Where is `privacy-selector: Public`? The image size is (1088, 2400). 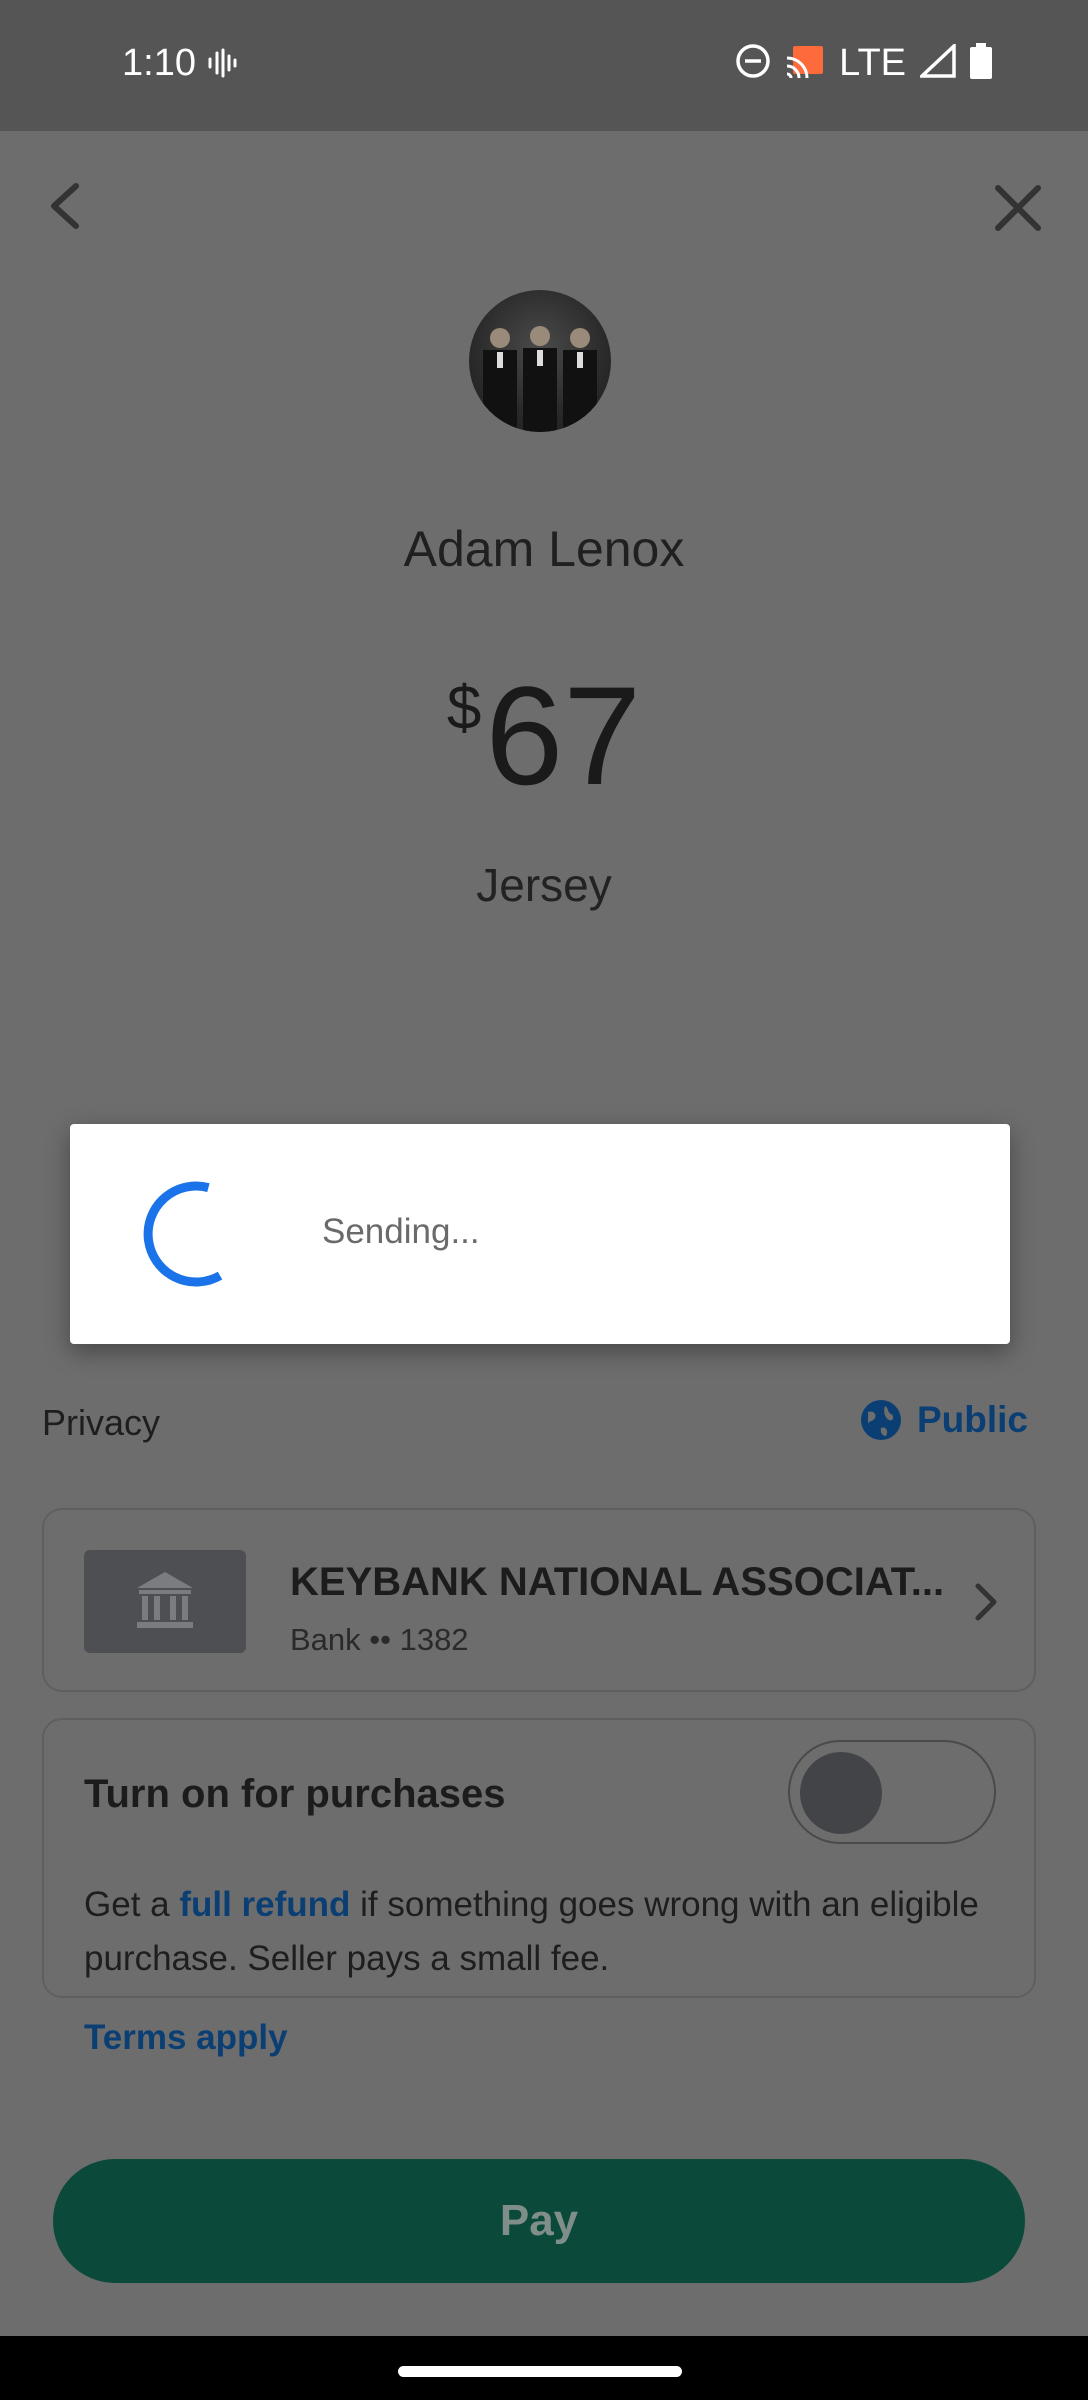
privacy-selector: Public is located at coordinates (943, 1420).